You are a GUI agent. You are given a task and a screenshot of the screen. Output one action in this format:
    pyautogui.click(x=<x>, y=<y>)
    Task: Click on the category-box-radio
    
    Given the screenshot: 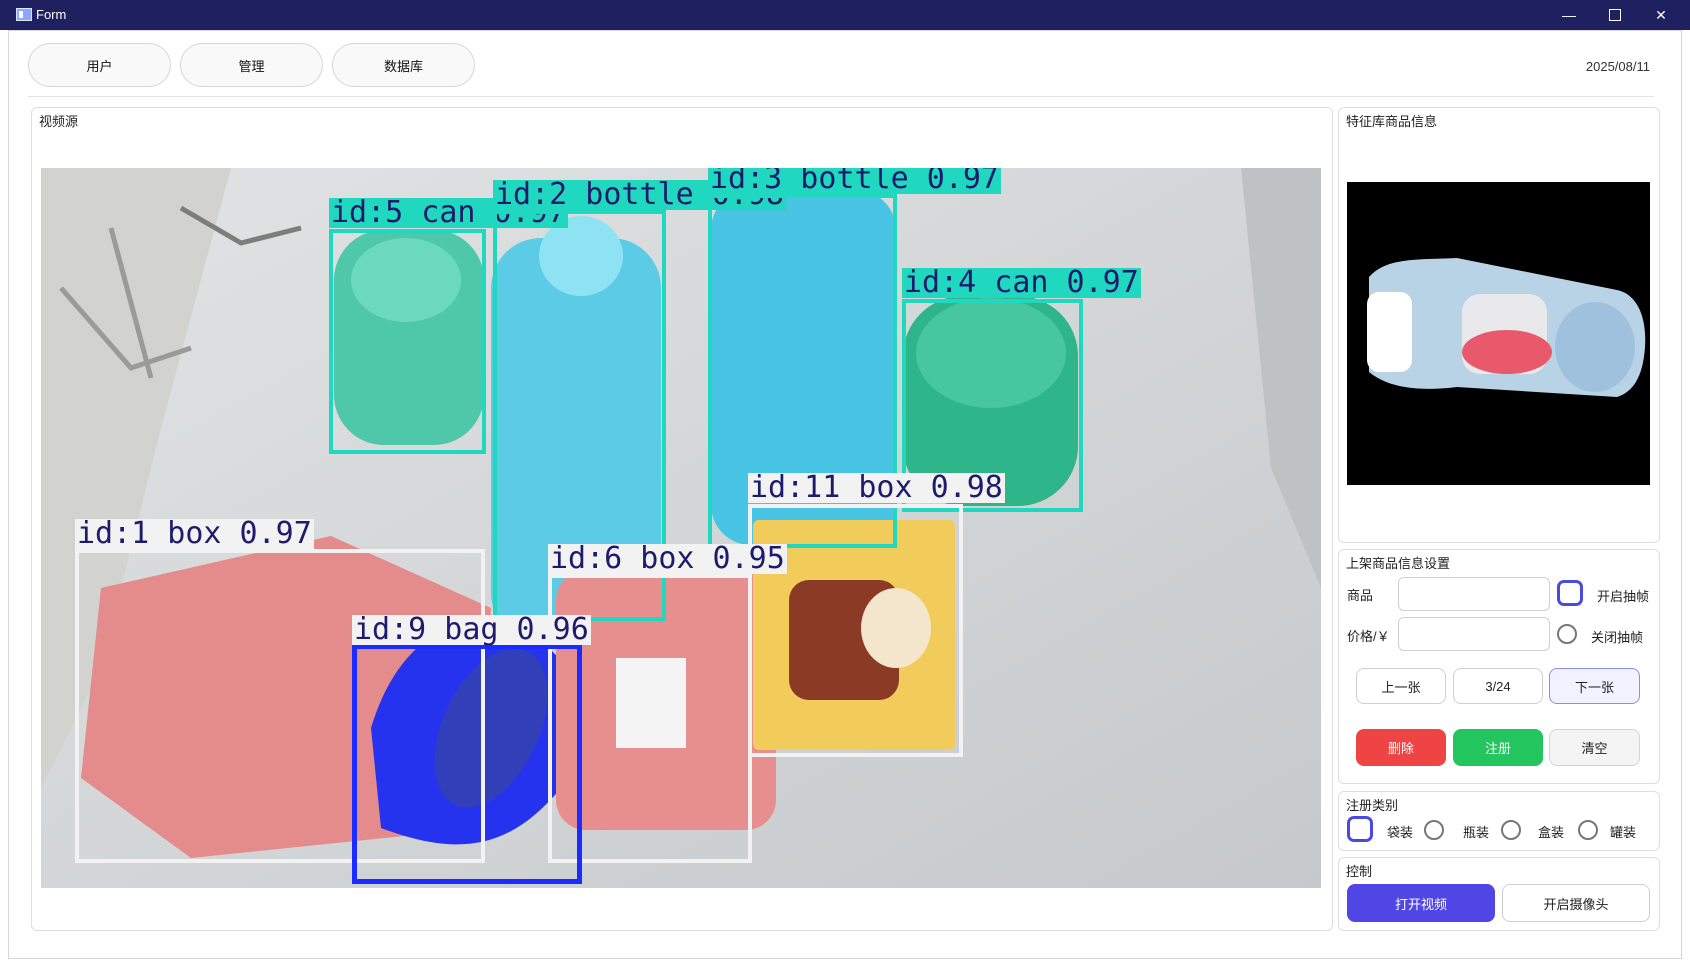 What is the action you would take?
    pyautogui.click(x=1511, y=830)
    